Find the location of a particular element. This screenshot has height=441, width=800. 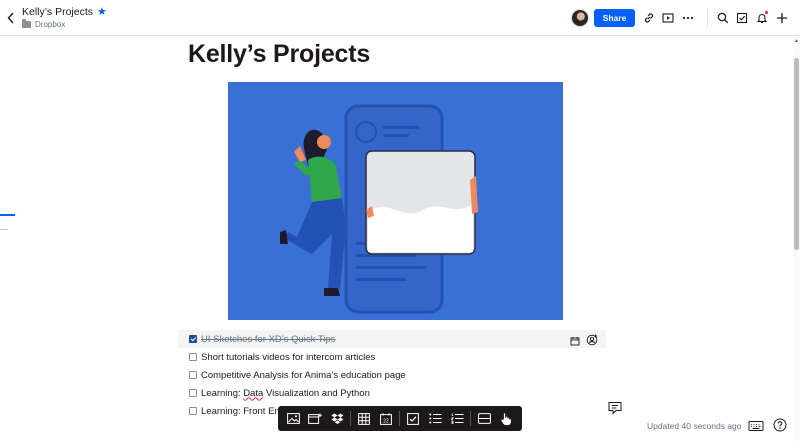

page-title: Kelly’s Projects is located at coordinates (279, 54).